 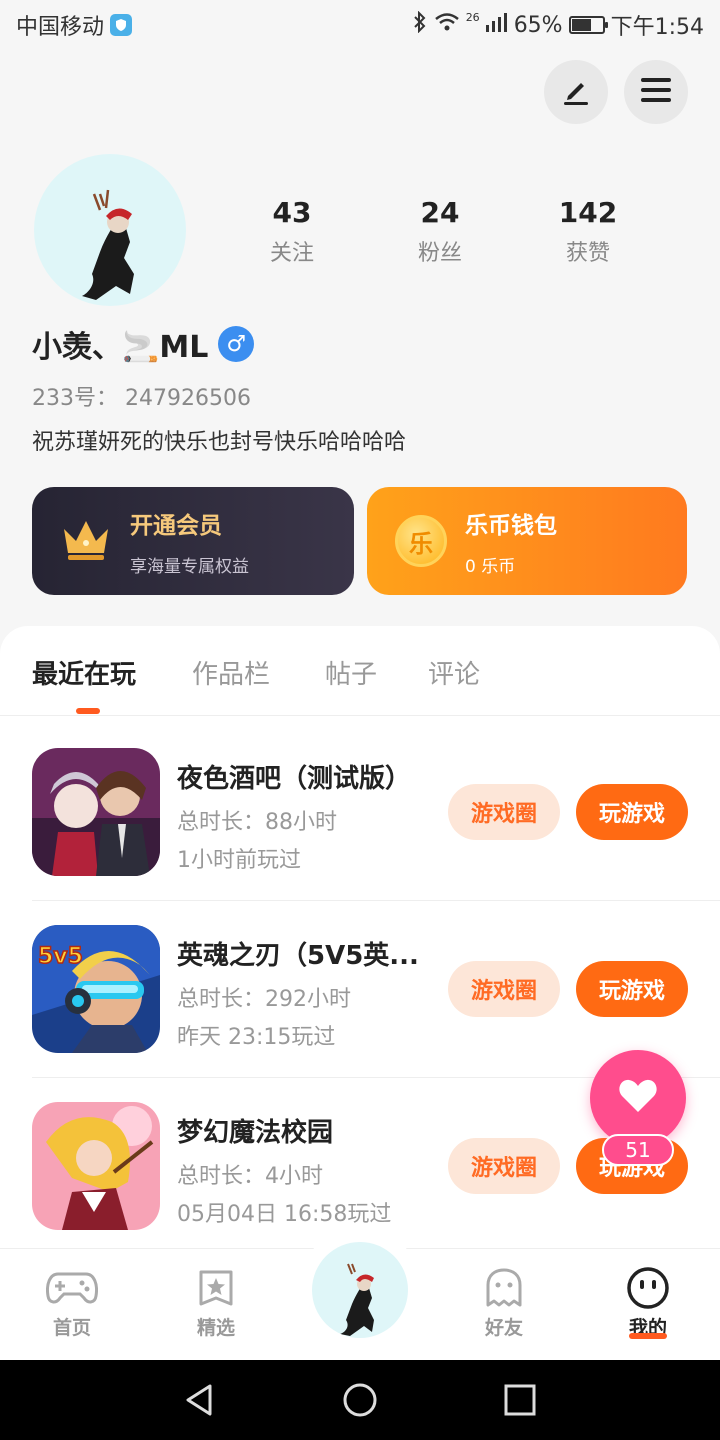 What do you see at coordinates (193, 541) in the screenshot?
I see `vip-card: 开通会员 享海量专属权益` at bounding box center [193, 541].